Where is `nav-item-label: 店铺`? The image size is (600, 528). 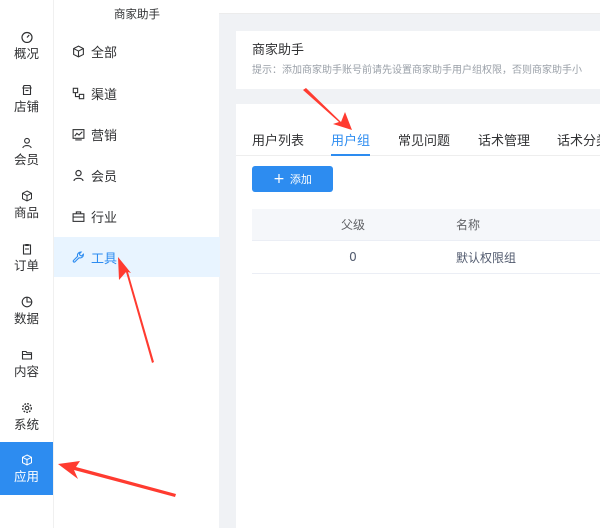
nav-item-label: 店铺 is located at coordinates (26, 106).